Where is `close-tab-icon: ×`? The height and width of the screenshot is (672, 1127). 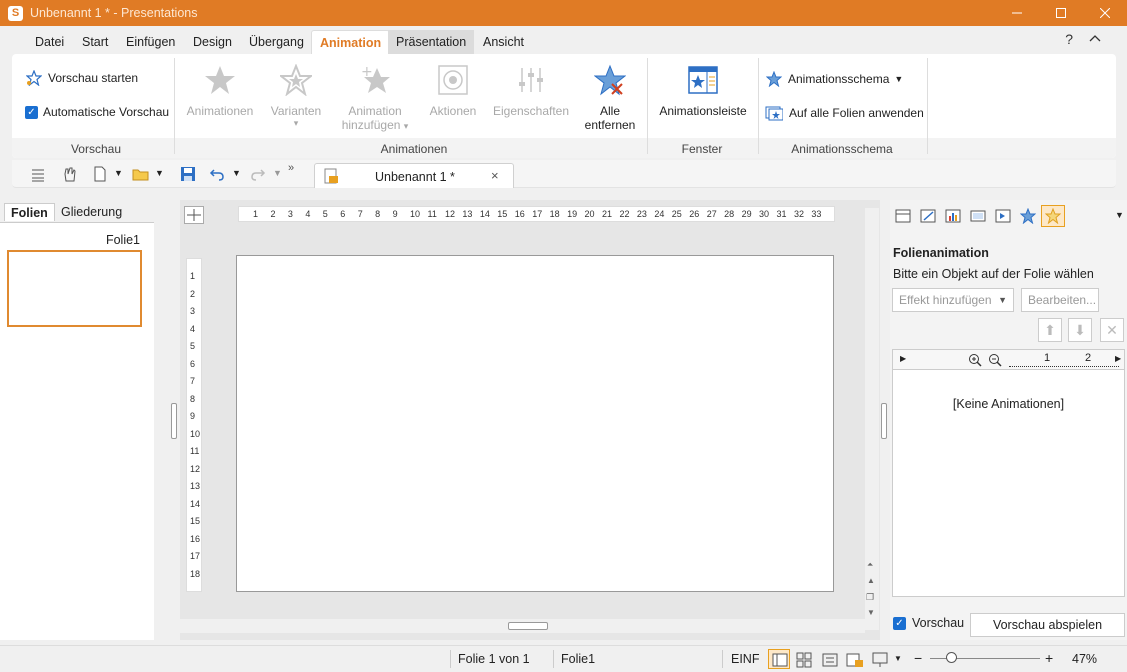
close-tab-icon: × is located at coordinates (495, 175).